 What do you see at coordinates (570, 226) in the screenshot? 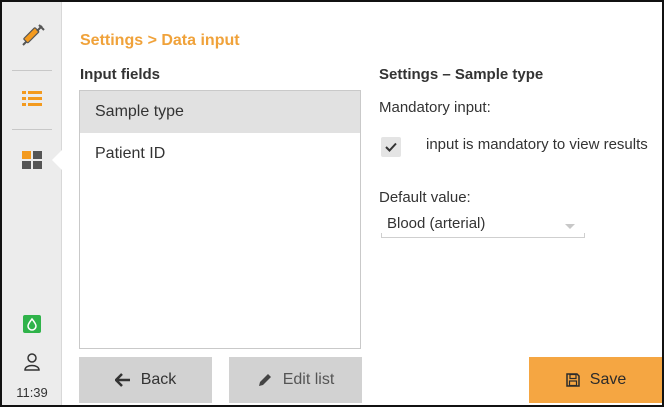
I see `chevron-down-icon` at bounding box center [570, 226].